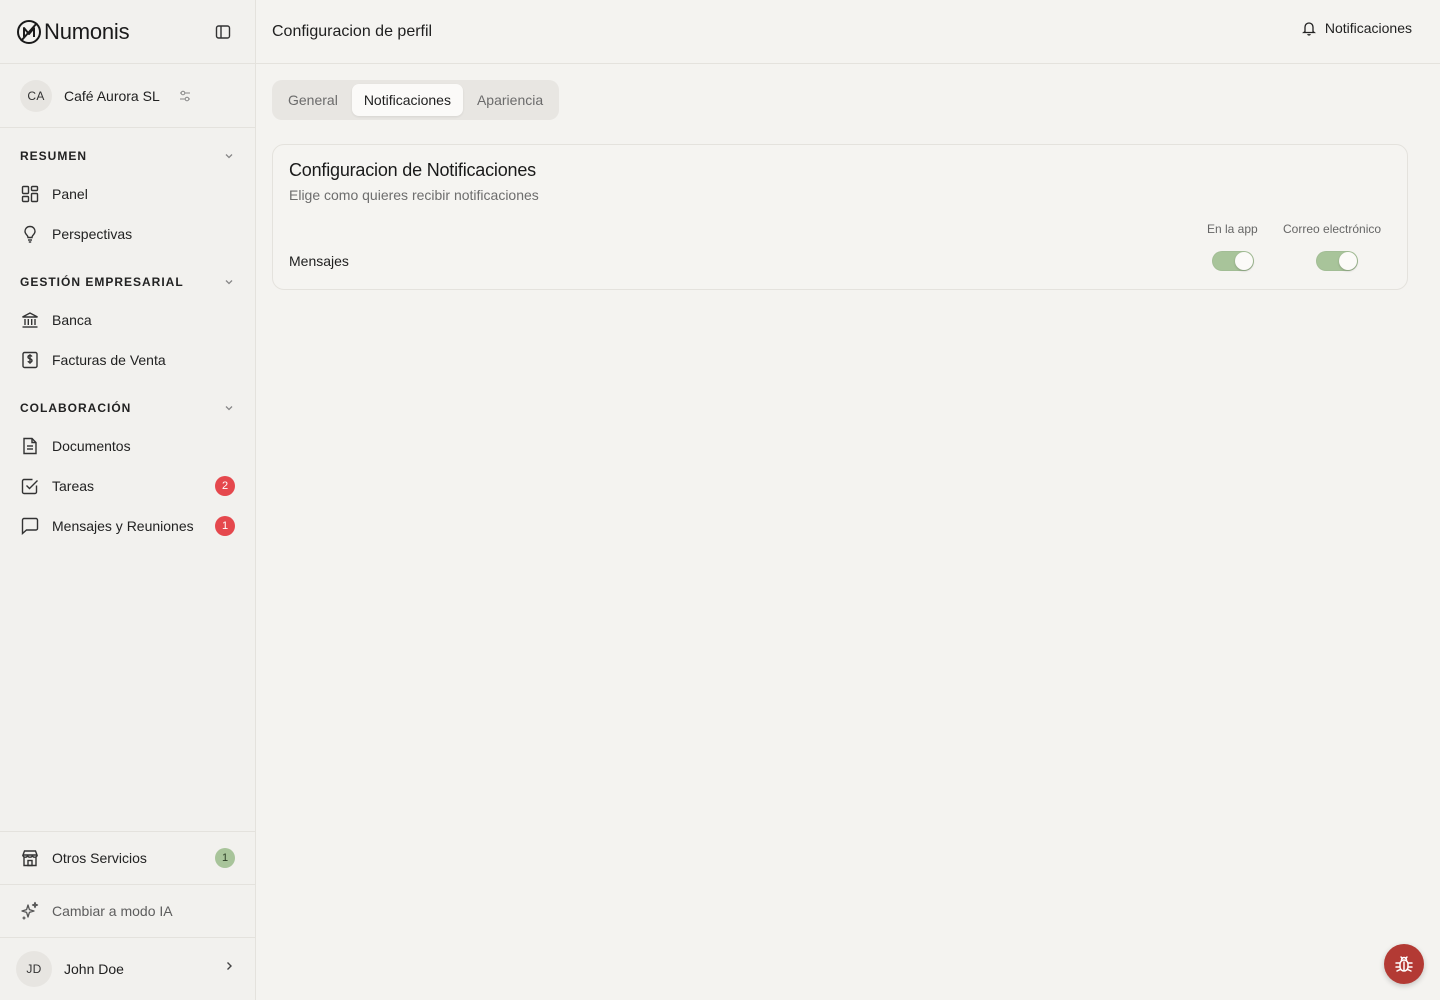  I want to click on column-header-email: Correo electrónico, so click(1332, 229).